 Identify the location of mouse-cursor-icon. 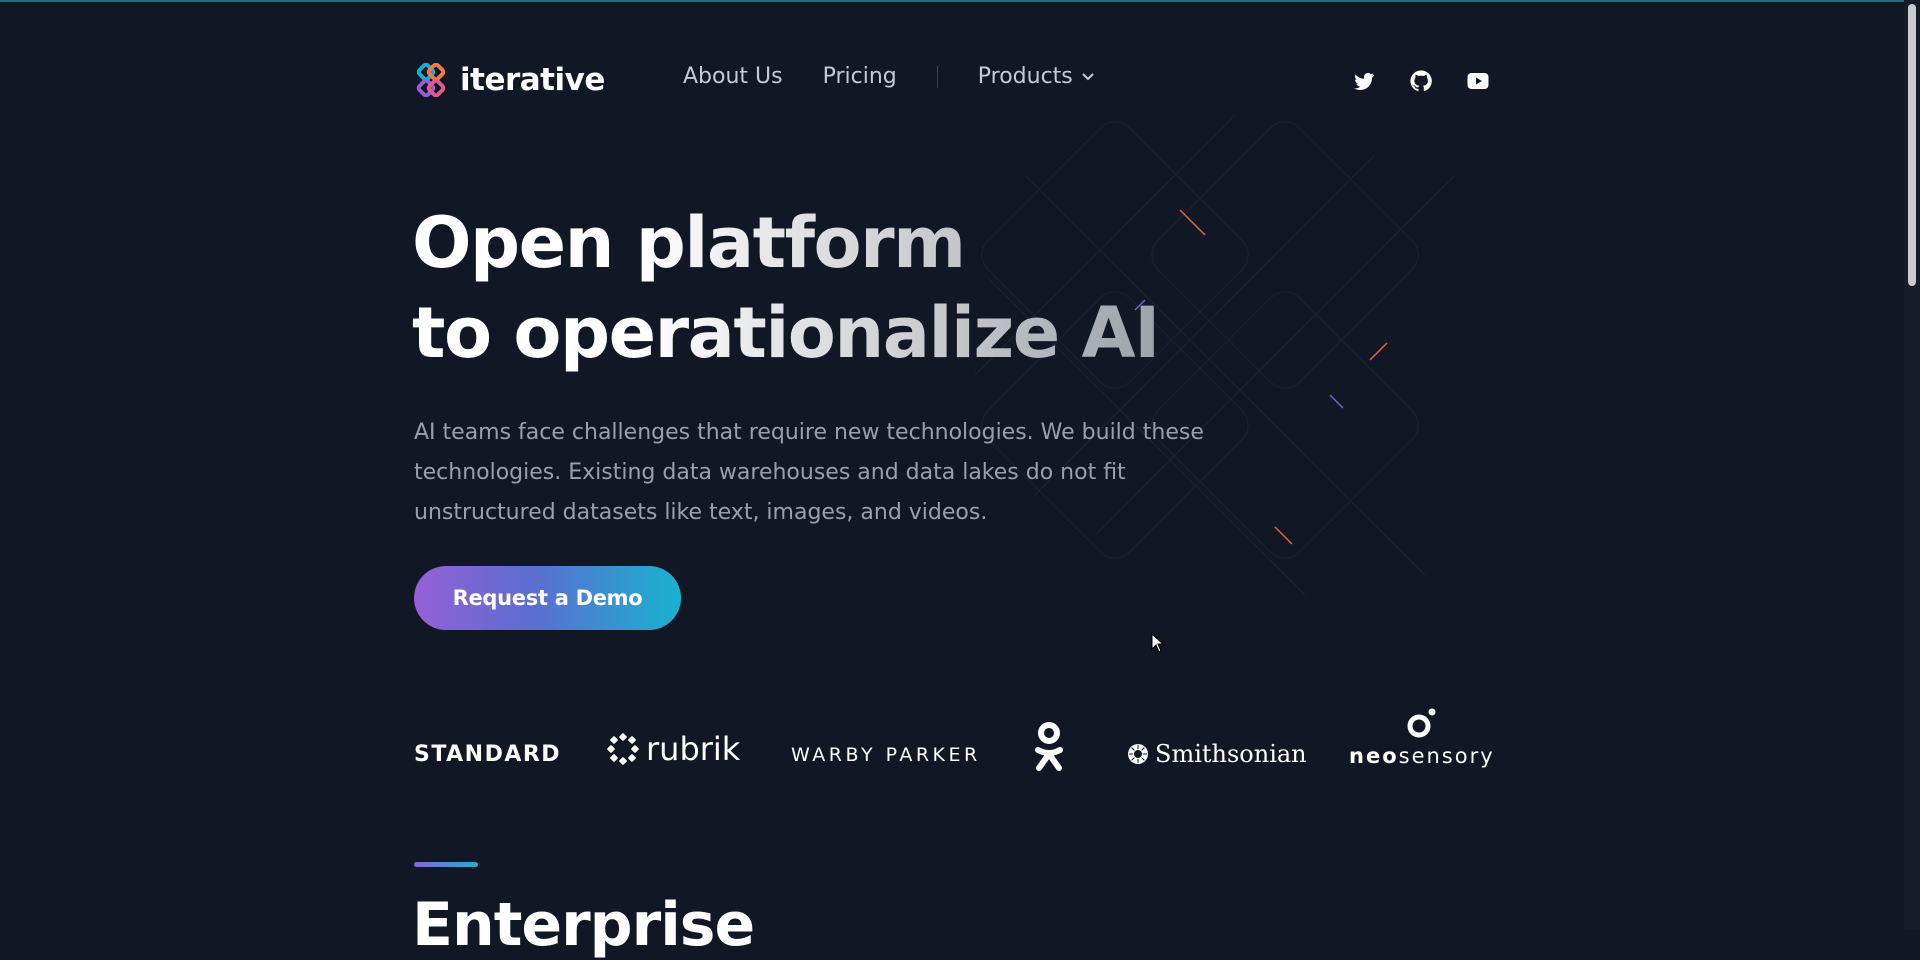
(1158, 643).